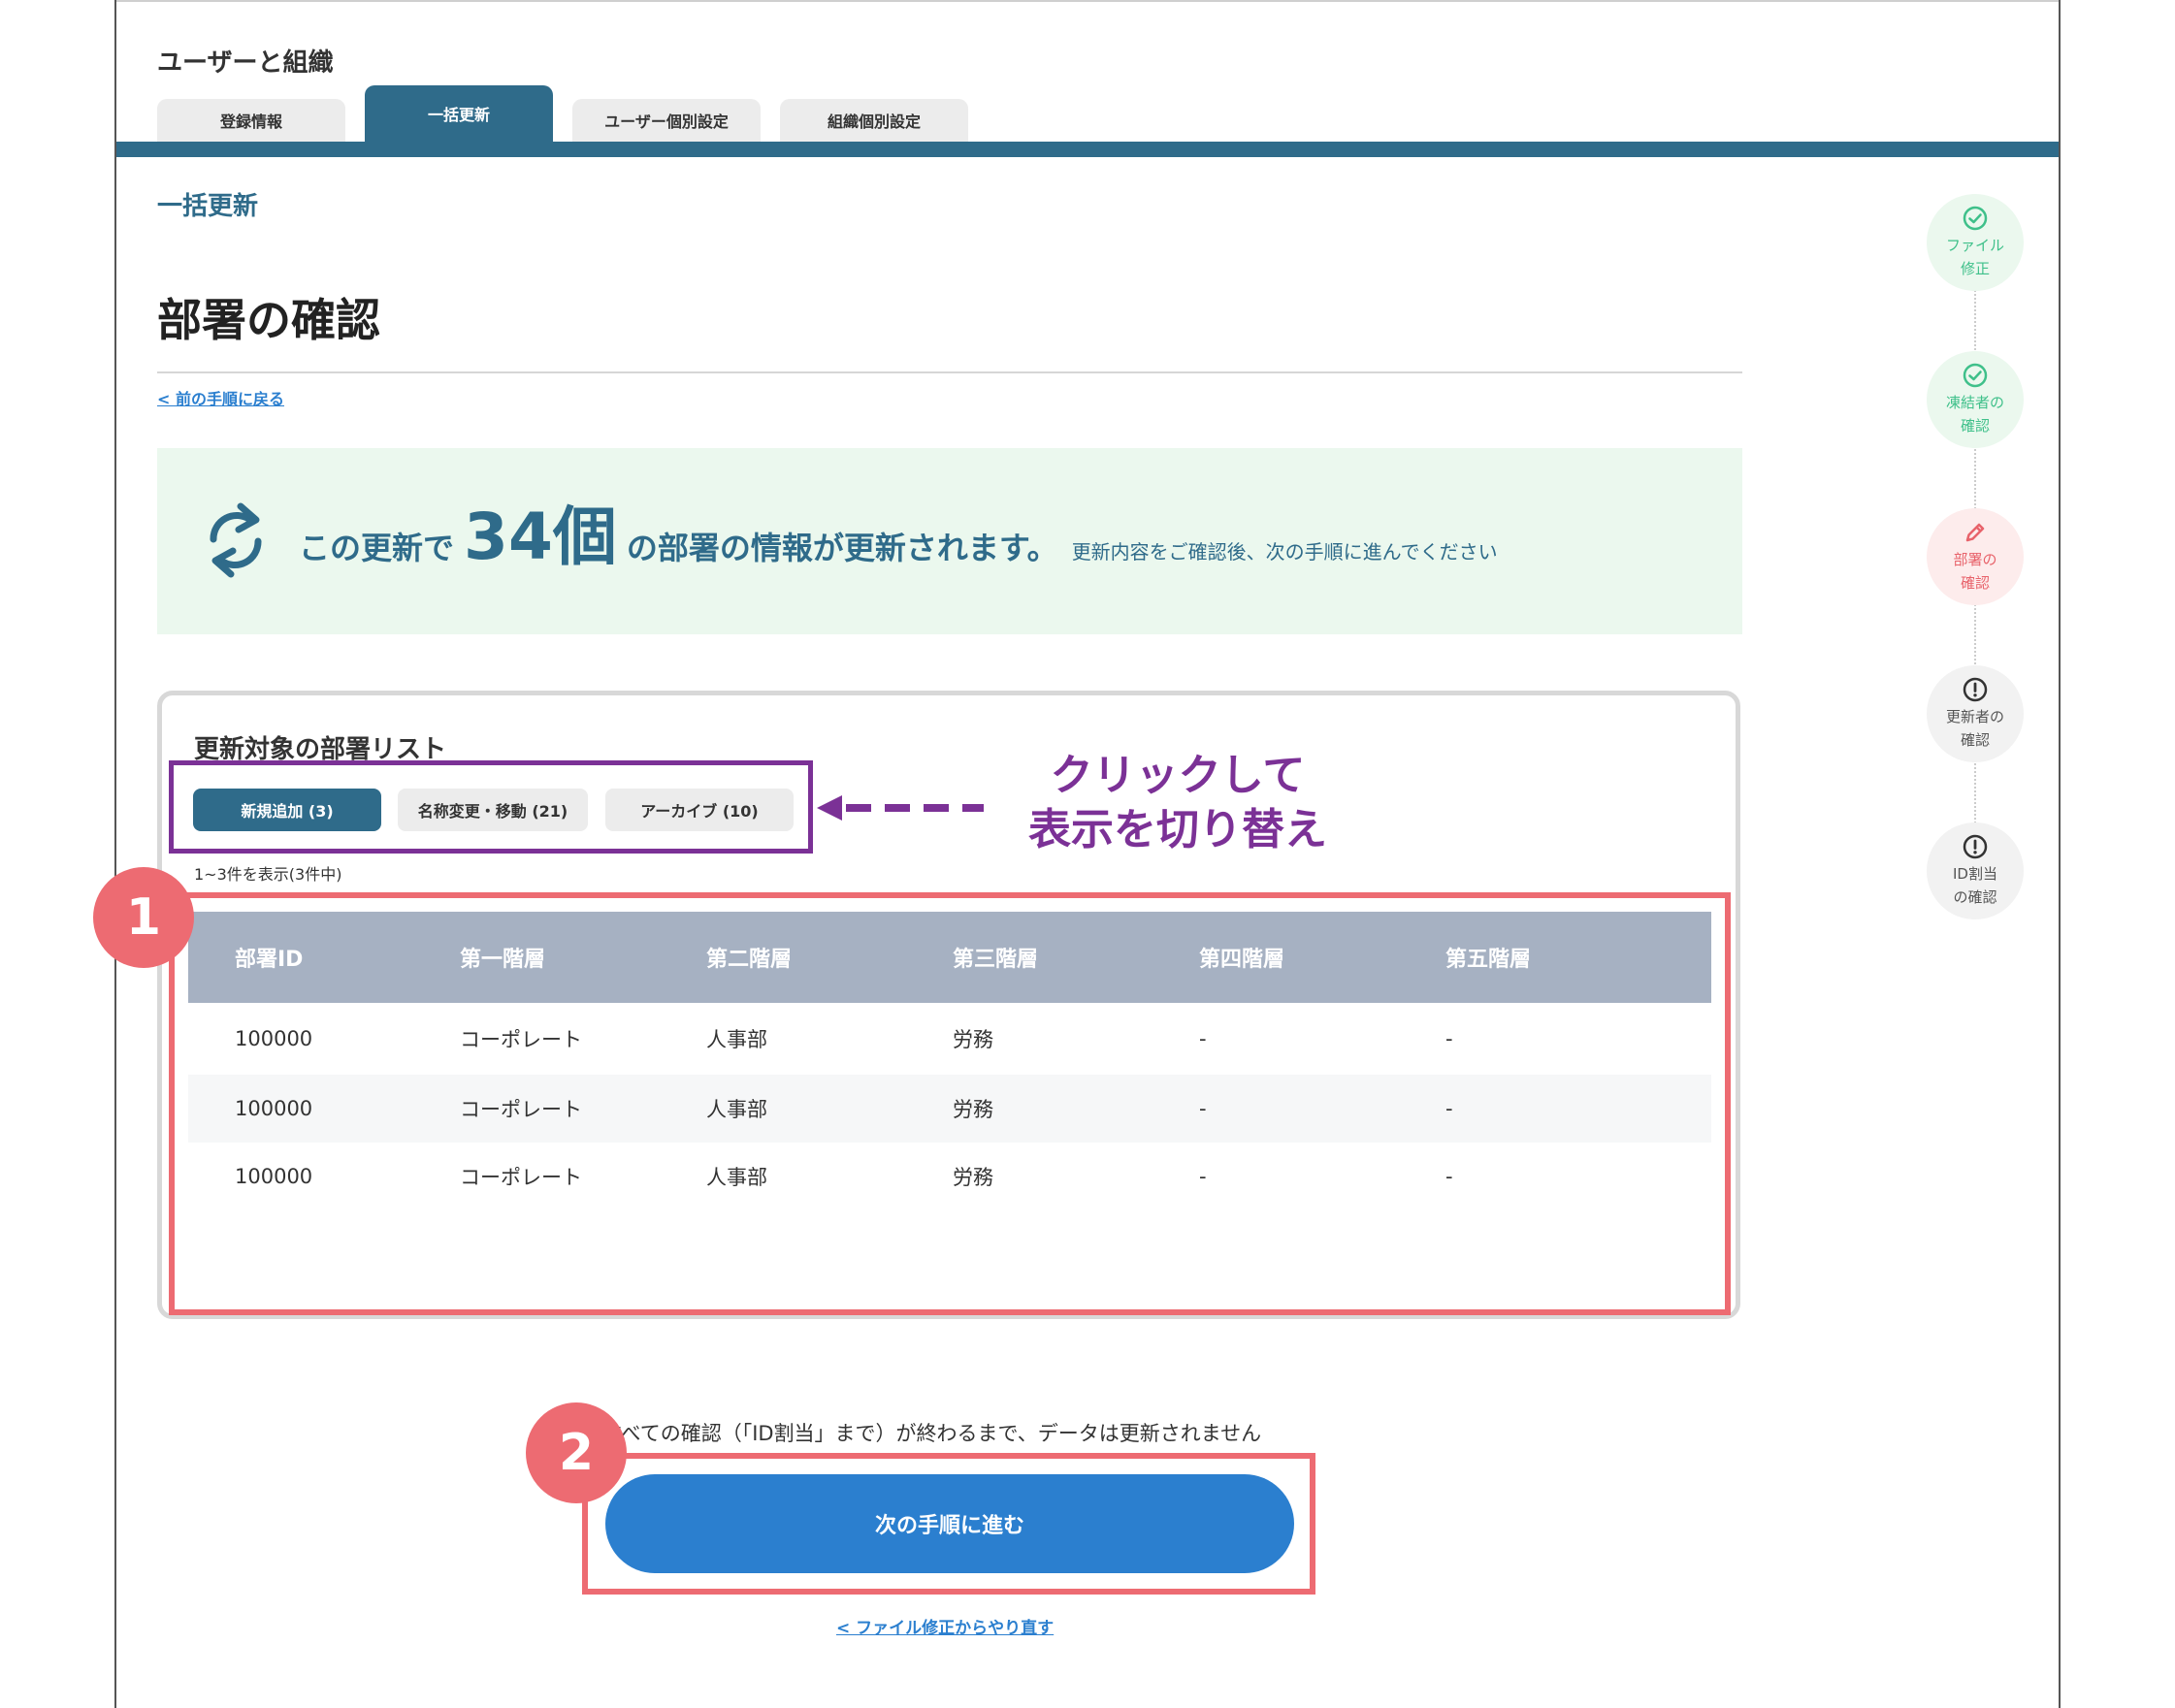  What do you see at coordinates (666, 120) in the screenshot?
I see `tab-user-settings: ユーザー個別設定` at bounding box center [666, 120].